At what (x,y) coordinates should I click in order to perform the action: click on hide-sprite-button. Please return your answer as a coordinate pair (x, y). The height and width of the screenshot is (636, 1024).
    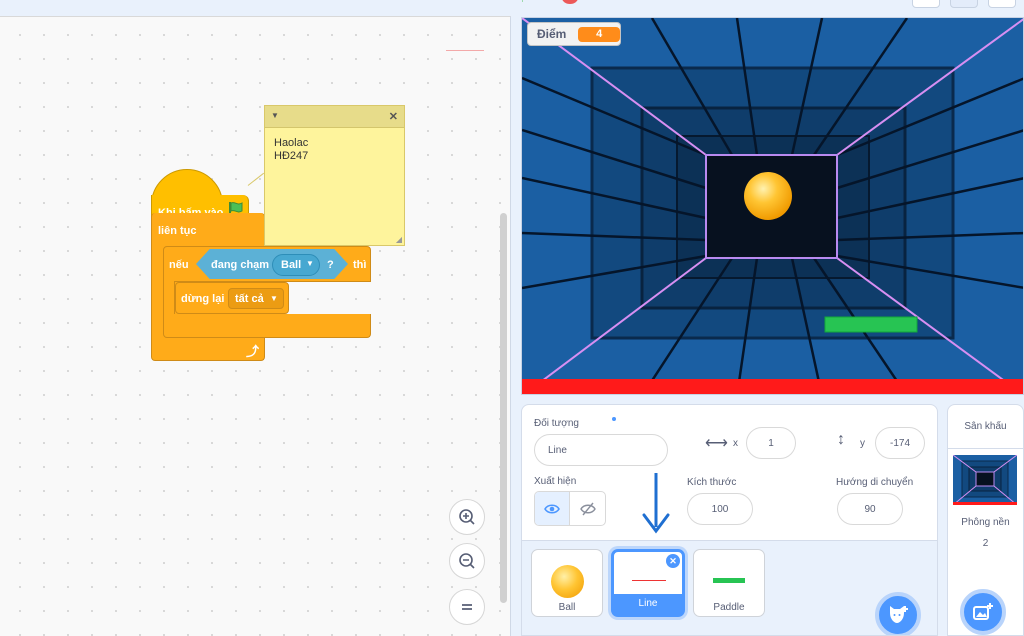
    Looking at the image, I should click on (587, 508).